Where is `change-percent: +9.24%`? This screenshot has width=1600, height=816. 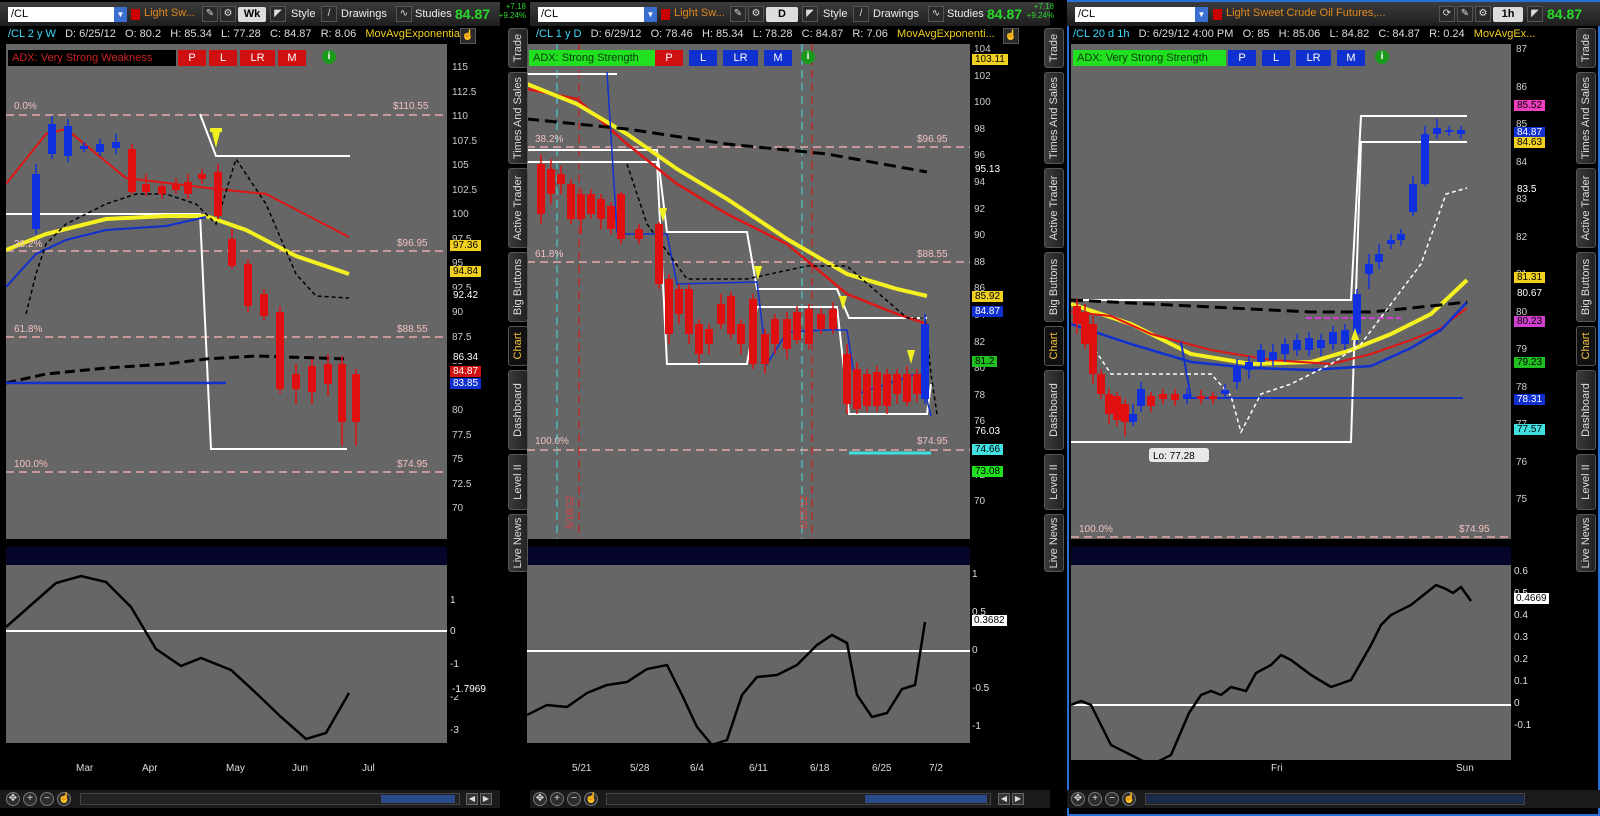
change-percent: +9.24% is located at coordinates (512, 15).